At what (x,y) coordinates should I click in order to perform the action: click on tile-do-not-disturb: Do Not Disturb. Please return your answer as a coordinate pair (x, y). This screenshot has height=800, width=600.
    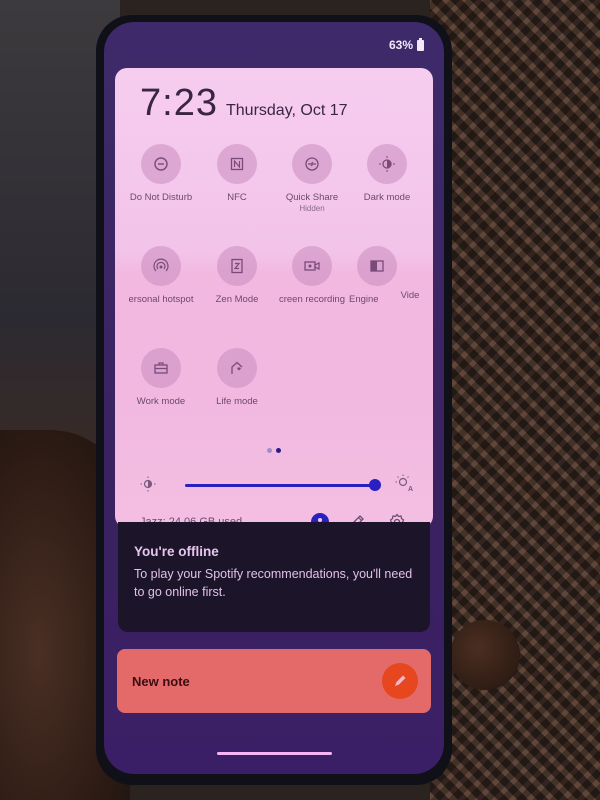
    Looking at the image, I should click on (161, 173).